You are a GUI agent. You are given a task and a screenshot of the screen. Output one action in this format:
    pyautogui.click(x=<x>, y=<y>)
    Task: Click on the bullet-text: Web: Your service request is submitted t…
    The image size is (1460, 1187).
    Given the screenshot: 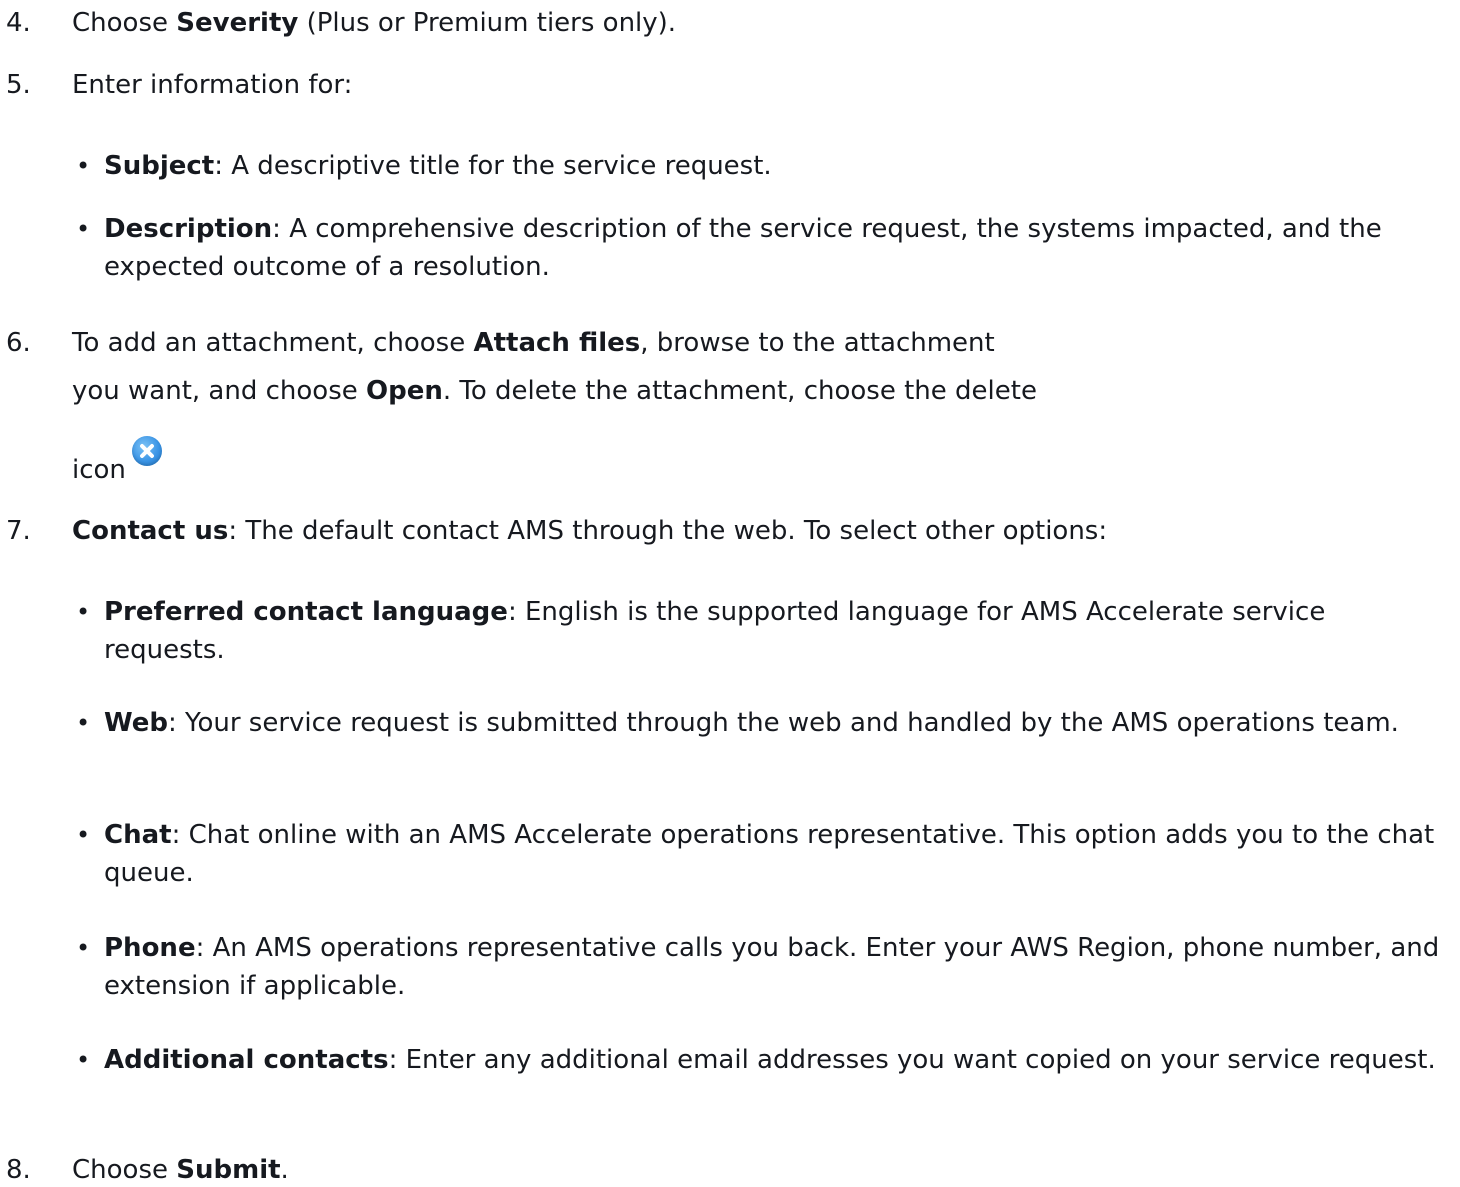 What is the action you would take?
    pyautogui.click(x=751, y=723)
    